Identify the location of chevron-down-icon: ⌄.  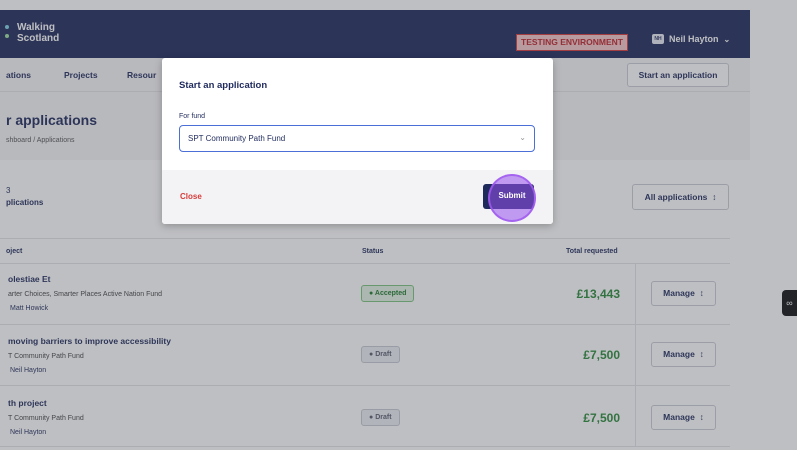
(522, 137).